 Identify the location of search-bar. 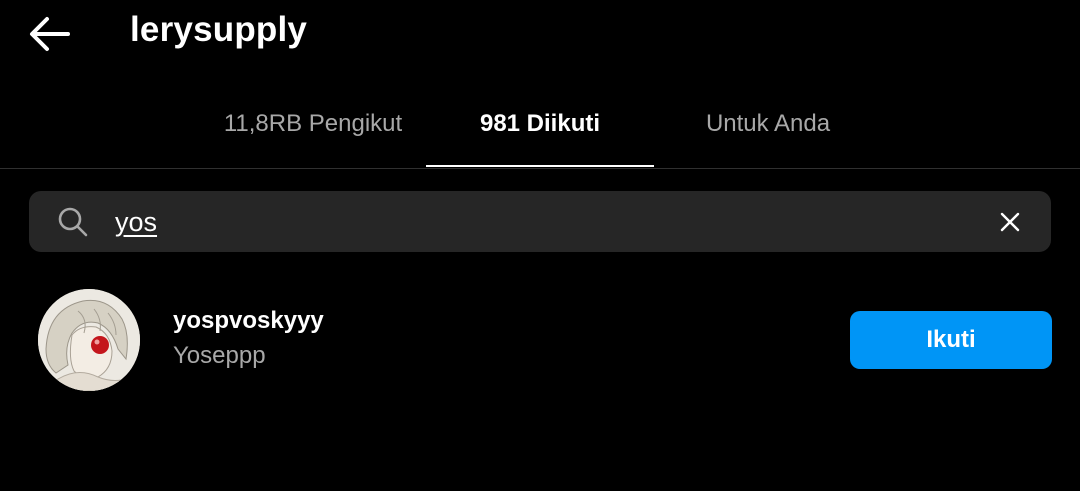
(540, 221).